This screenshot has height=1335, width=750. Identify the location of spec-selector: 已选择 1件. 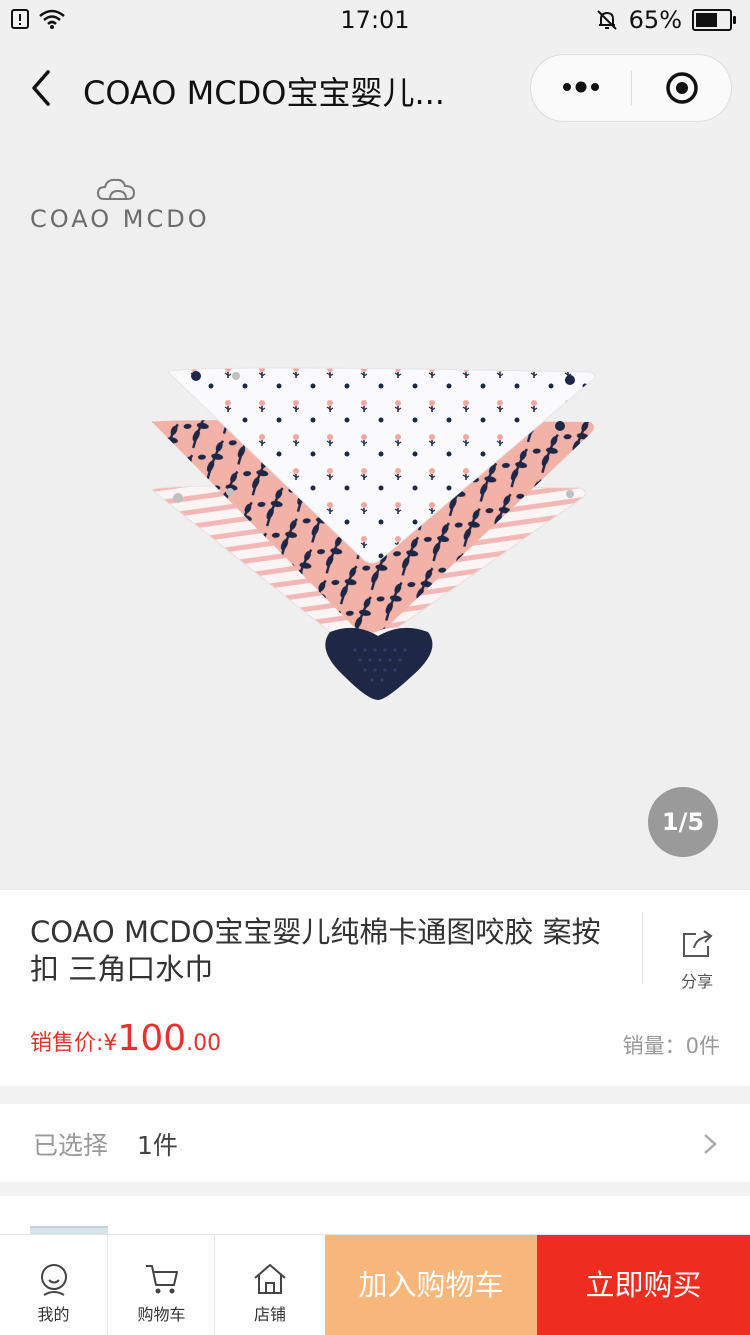
(375, 1143).